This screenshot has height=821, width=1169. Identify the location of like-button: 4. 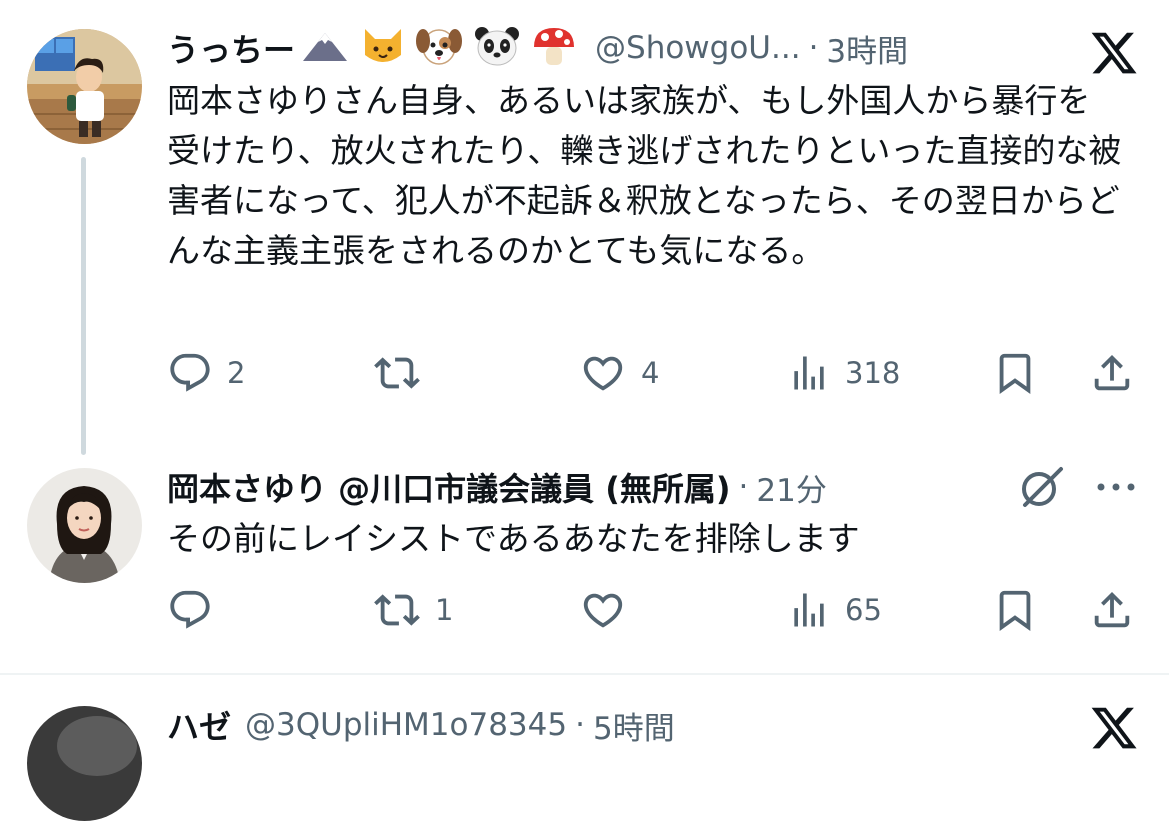
(619, 373).